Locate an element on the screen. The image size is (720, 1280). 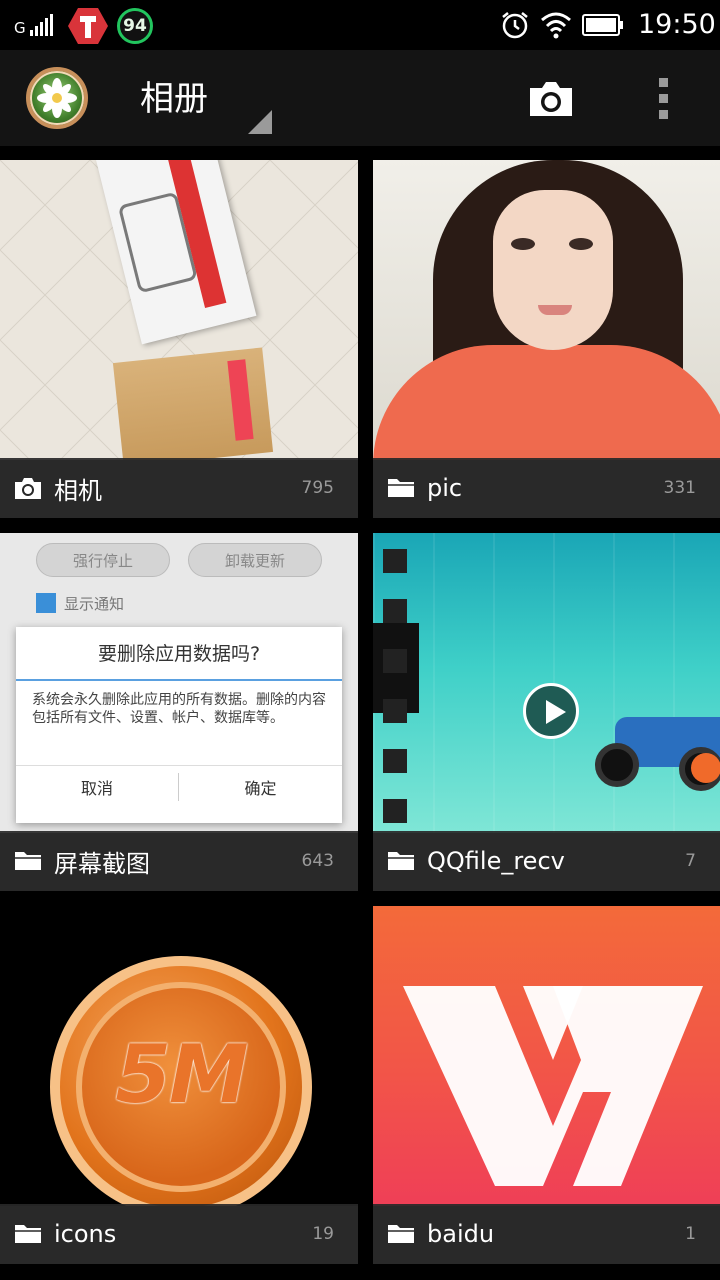
album-tile-qqfile: QQfile_recv 7 is located at coordinates (546, 712).